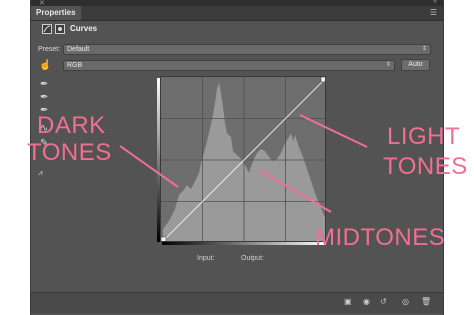  What do you see at coordinates (237, 13) in the screenshot?
I see `panel-titlebar: Properties ☰` at bounding box center [237, 13].